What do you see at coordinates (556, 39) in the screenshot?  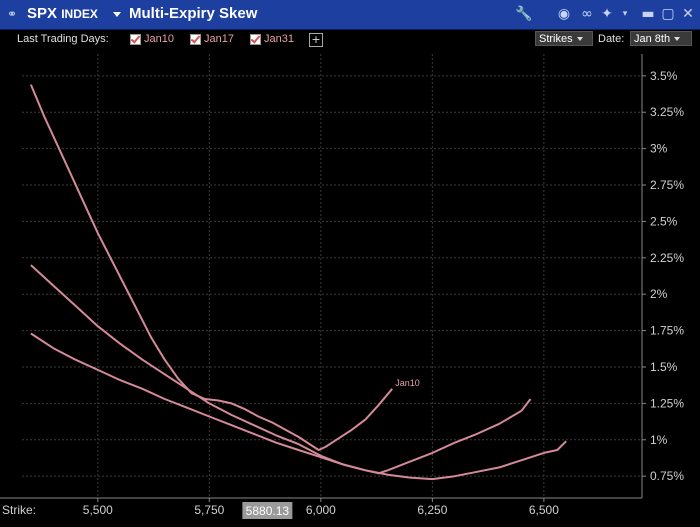 I see `mode-dropdown-value: Strikes` at bounding box center [556, 39].